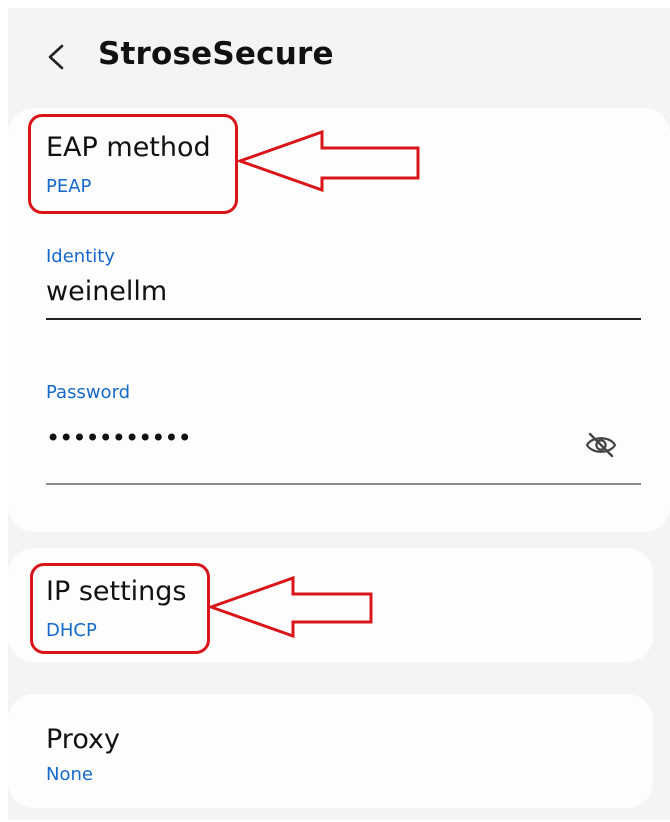 The image size is (670, 822). Describe the element at coordinates (106, 291) in the screenshot. I see `identity-input: weinellm` at that location.